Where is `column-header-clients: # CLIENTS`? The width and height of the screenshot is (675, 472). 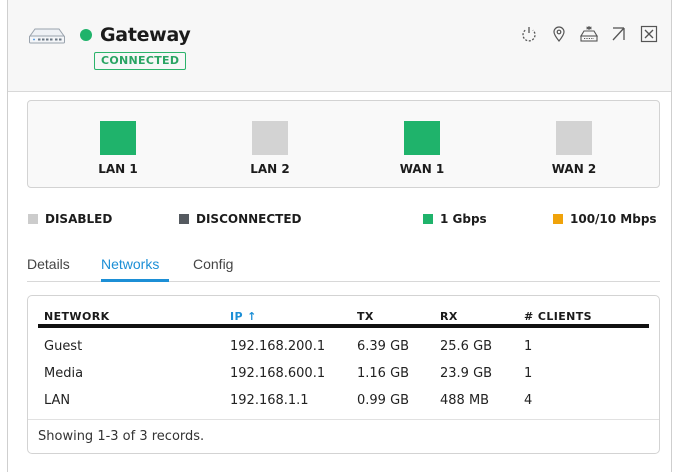 column-header-clients: # CLIENTS is located at coordinates (558, 316).